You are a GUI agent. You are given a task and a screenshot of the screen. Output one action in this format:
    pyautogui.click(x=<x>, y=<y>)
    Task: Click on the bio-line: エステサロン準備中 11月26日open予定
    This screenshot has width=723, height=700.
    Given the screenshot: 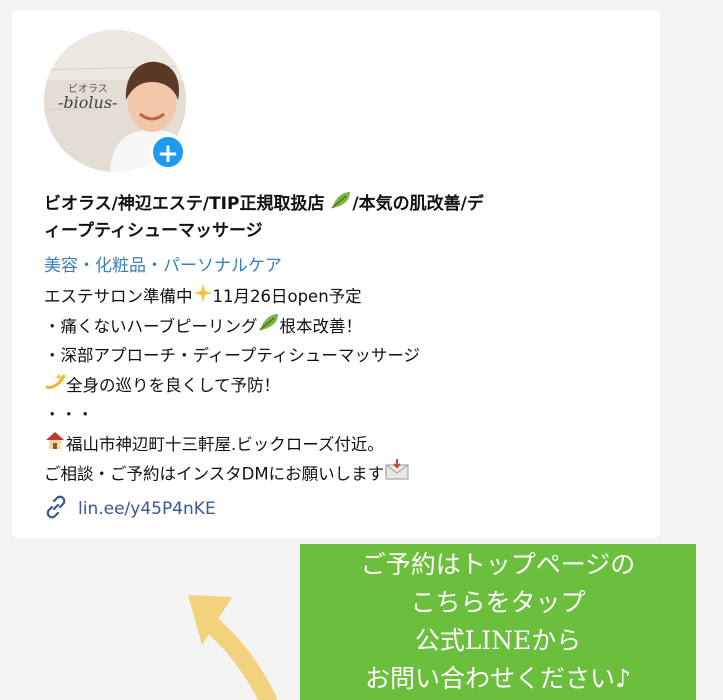 What is the action you would take?
    pyautogui.click(x=349, y=297)
    